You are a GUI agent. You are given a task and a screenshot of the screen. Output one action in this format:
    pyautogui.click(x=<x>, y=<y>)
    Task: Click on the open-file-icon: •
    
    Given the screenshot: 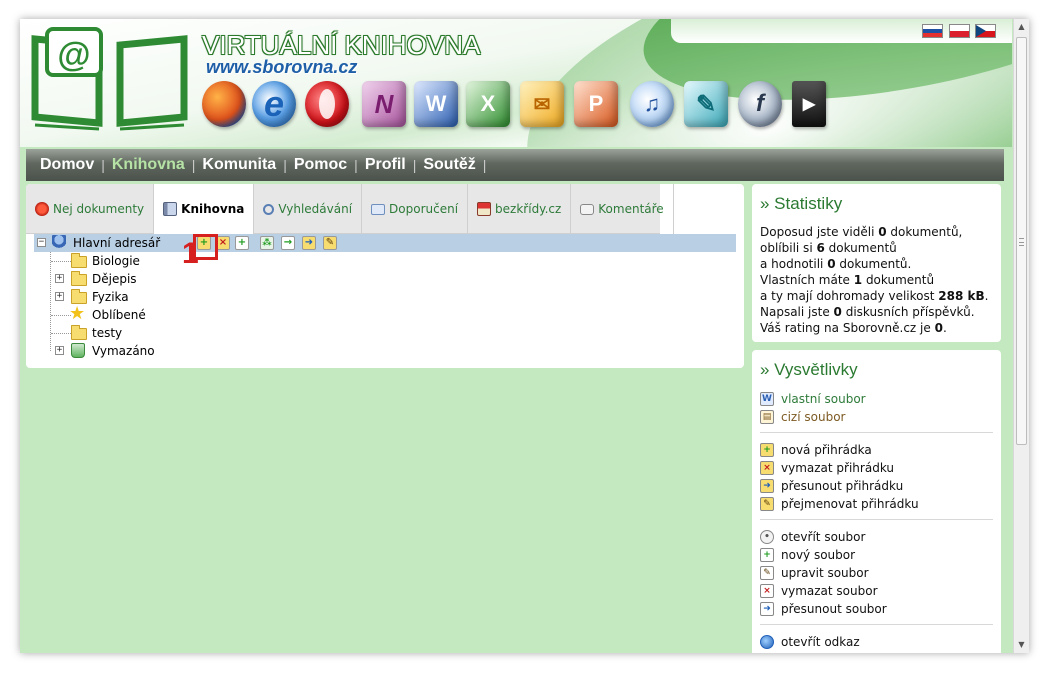 What is the action you would take?
    pyautogui.click(x=767, y=537)
    